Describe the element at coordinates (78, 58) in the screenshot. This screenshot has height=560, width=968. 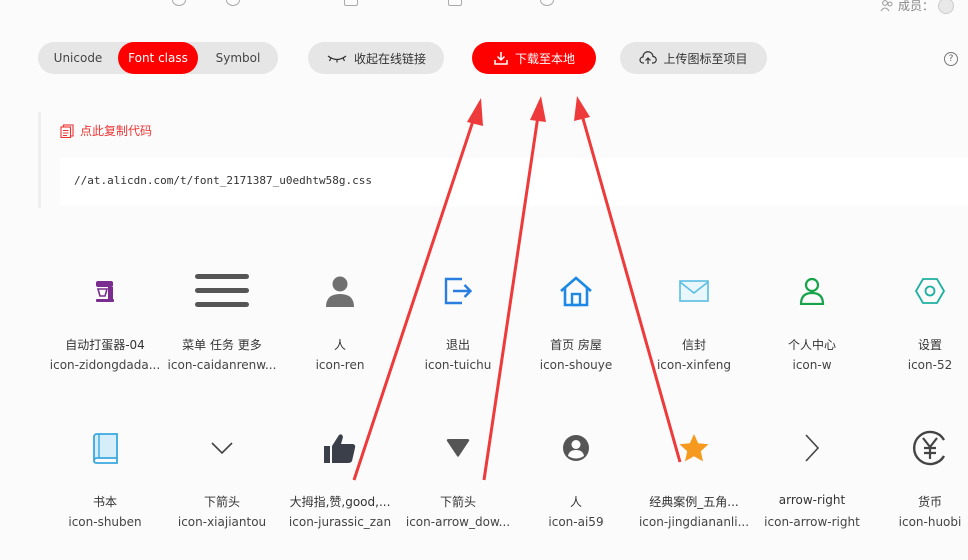
I see `tab-unicode: Unicode` at that location.